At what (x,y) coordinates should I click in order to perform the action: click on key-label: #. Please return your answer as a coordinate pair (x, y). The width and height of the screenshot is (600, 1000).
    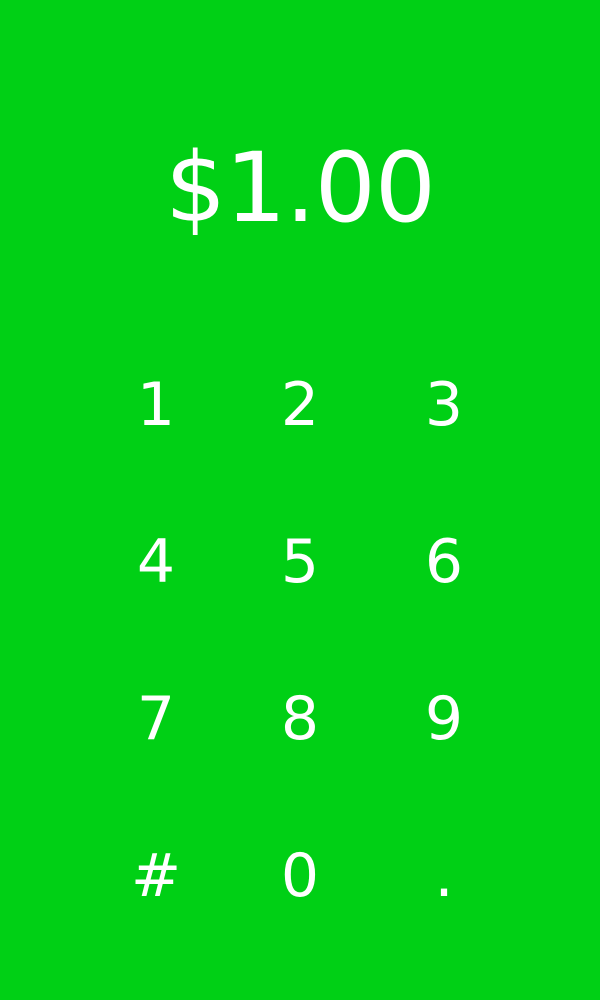
    Looking at the image, I should click on (156, 875).